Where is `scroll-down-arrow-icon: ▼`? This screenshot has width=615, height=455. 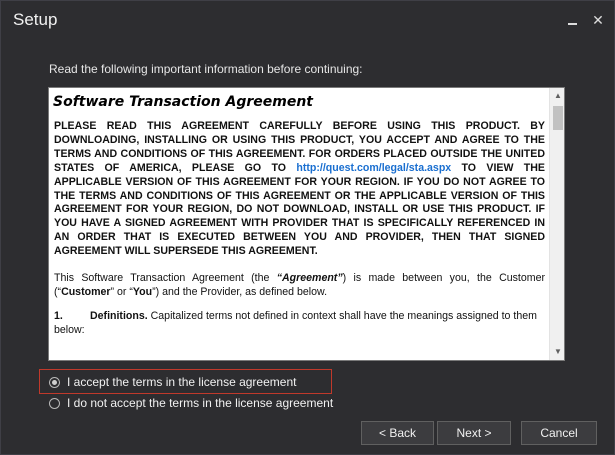 scroll-down-arrow-icon: ▼ is located at coordinates (557, 352).